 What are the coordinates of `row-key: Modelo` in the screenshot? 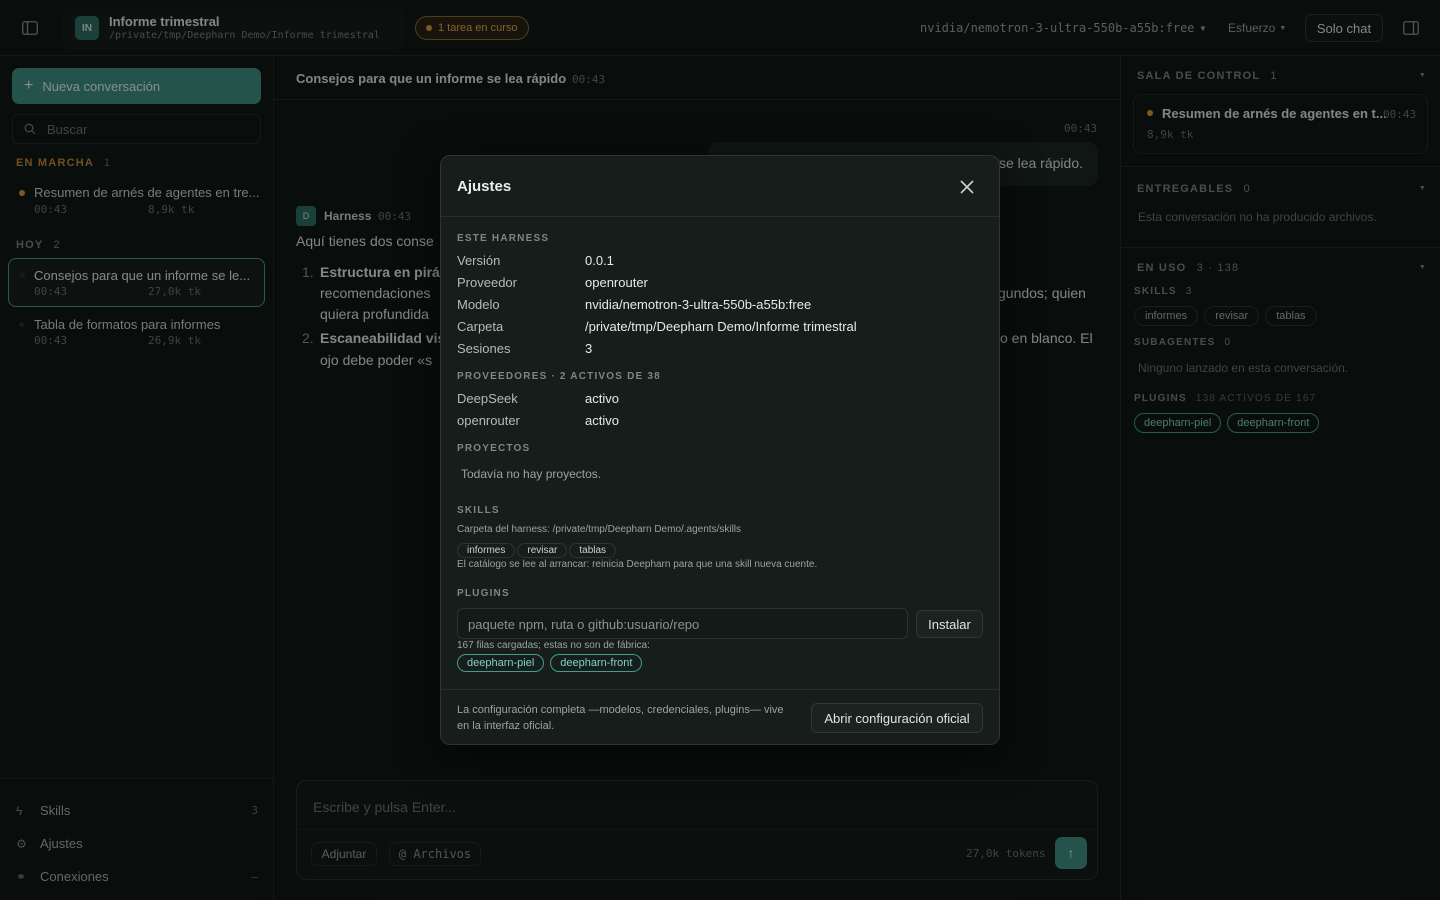 It's located at (478, 304).